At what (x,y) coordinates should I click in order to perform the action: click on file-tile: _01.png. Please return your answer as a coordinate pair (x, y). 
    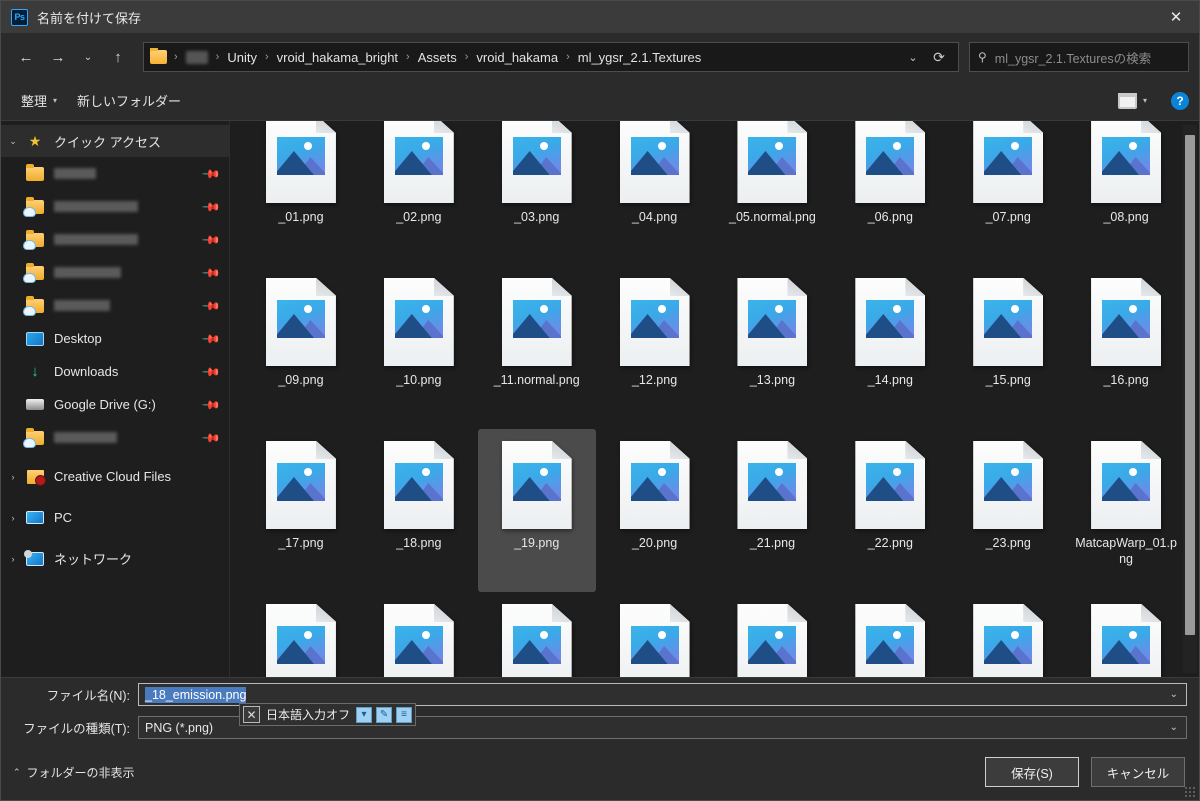
    Looking at the image, I should click on (301, 193).